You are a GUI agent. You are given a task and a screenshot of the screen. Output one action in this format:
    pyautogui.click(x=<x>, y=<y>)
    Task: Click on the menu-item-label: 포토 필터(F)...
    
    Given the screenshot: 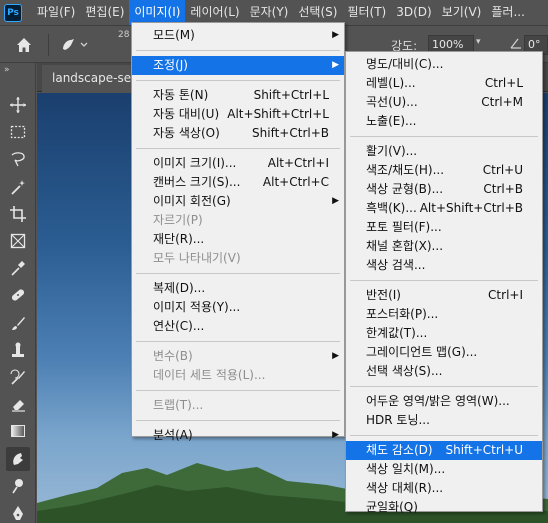 What is the action you would take?
    pyautogui.click(x=404, y=227)
    